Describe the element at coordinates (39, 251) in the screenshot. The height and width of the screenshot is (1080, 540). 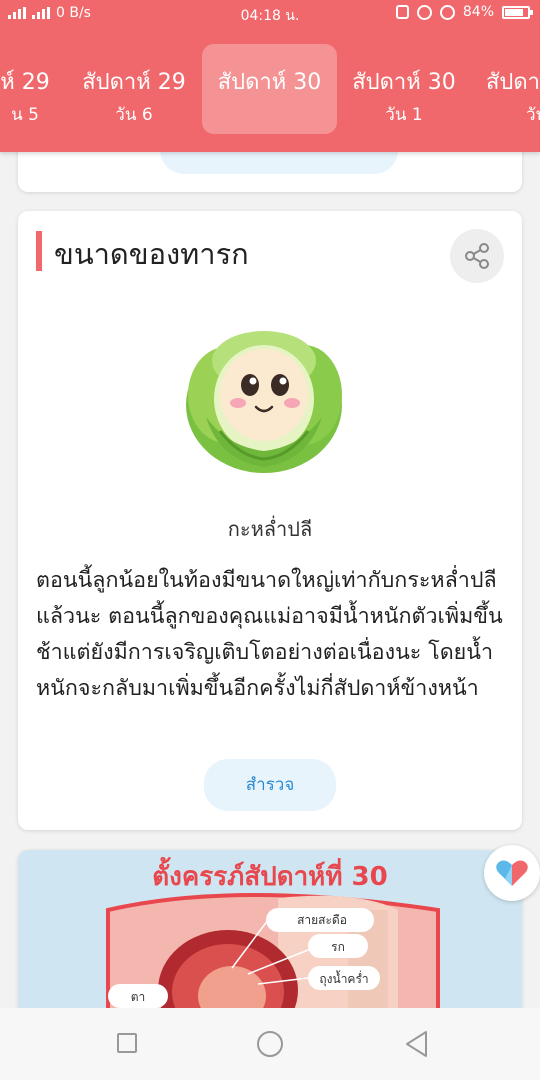
I see `title-accent-bar` at that location.